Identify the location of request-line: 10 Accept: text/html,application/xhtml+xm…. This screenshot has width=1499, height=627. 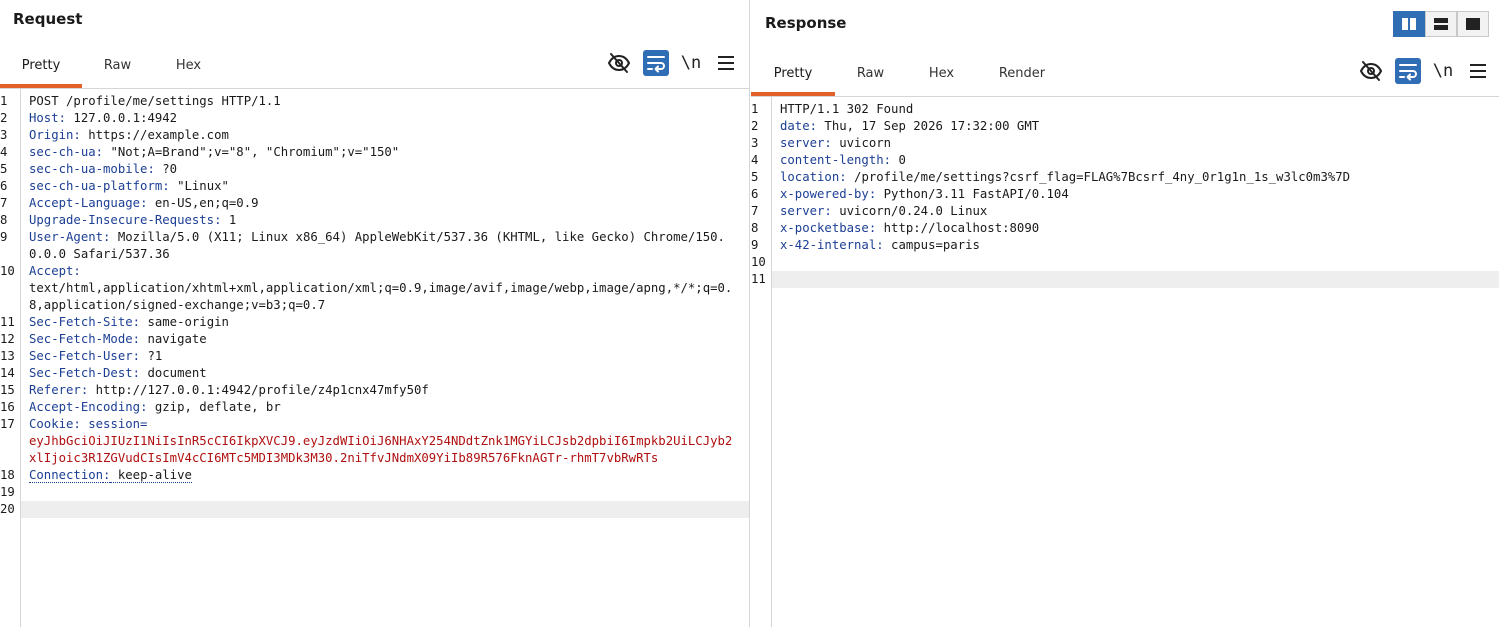
(374, 288).